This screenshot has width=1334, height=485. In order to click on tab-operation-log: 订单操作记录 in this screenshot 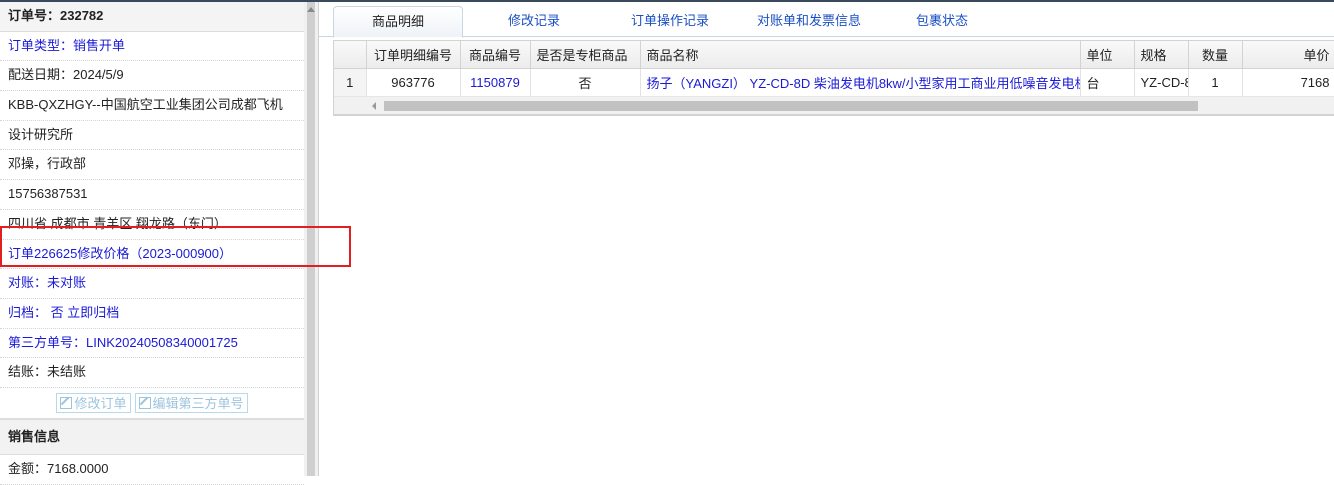, I will do `click(670, 21)`.